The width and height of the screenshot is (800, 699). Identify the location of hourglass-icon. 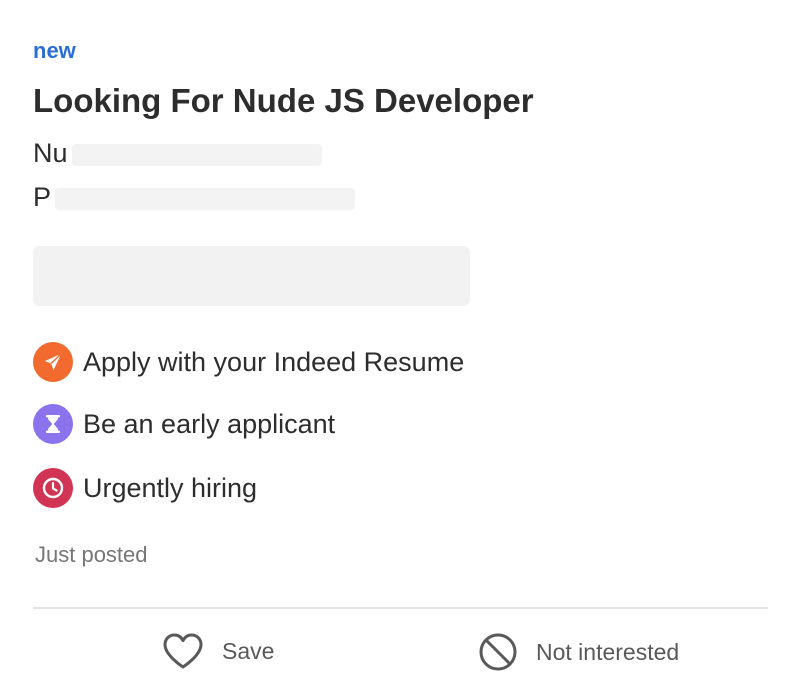
(53, 424).